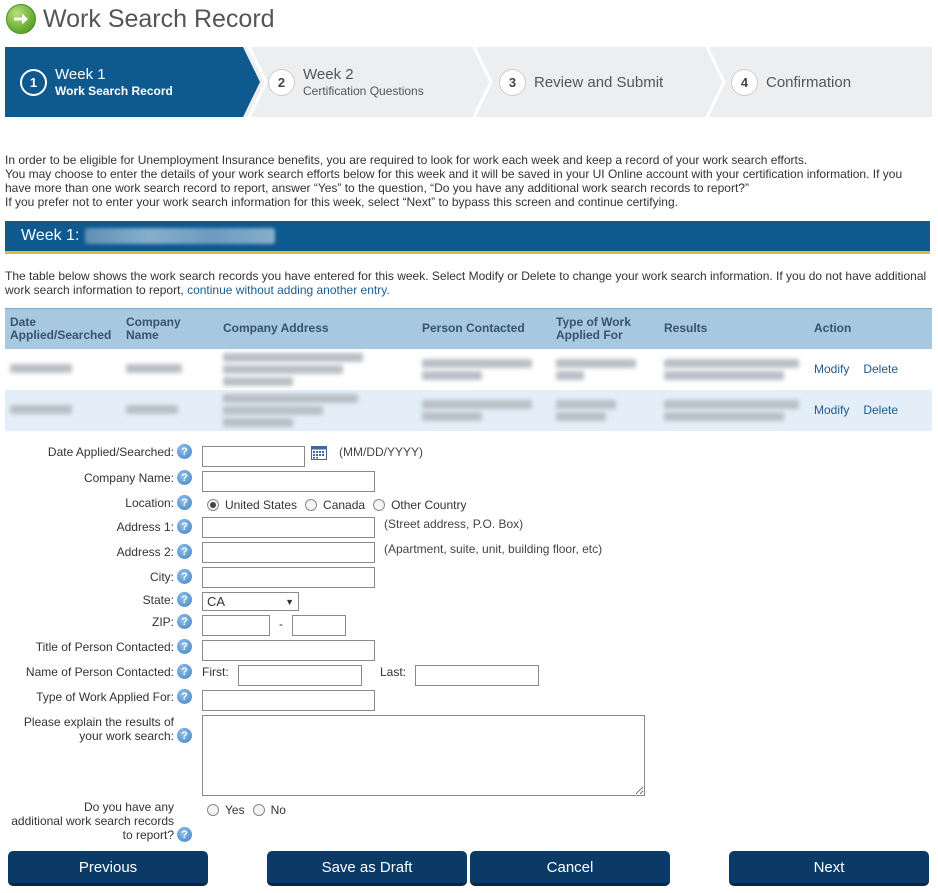 The image size is (938, 893). Describe the element at coordinates (319, 452) in the screenshot. I see `calendar-icon` at that location.